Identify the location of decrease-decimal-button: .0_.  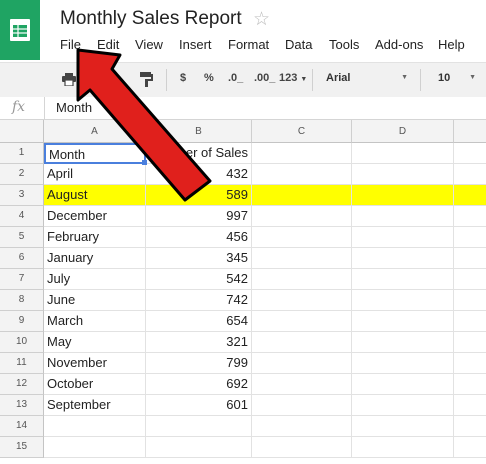
(235, 78).